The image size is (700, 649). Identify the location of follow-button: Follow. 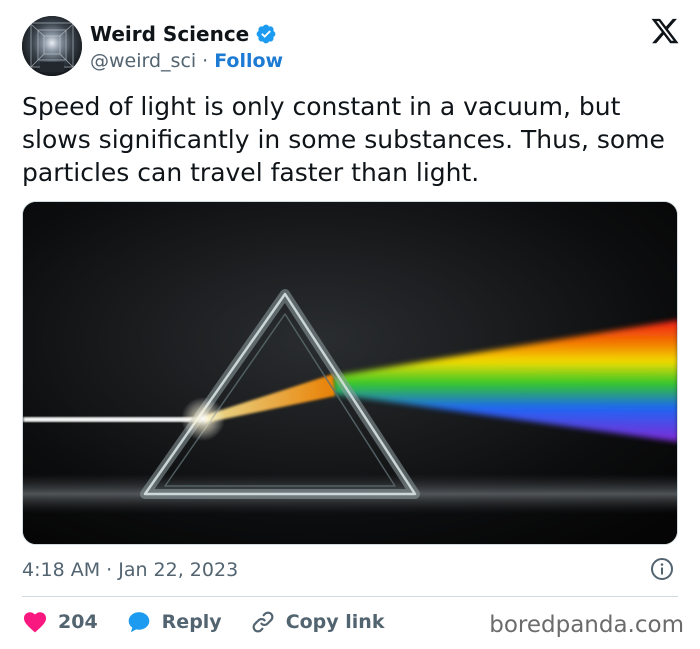
(248, 61).